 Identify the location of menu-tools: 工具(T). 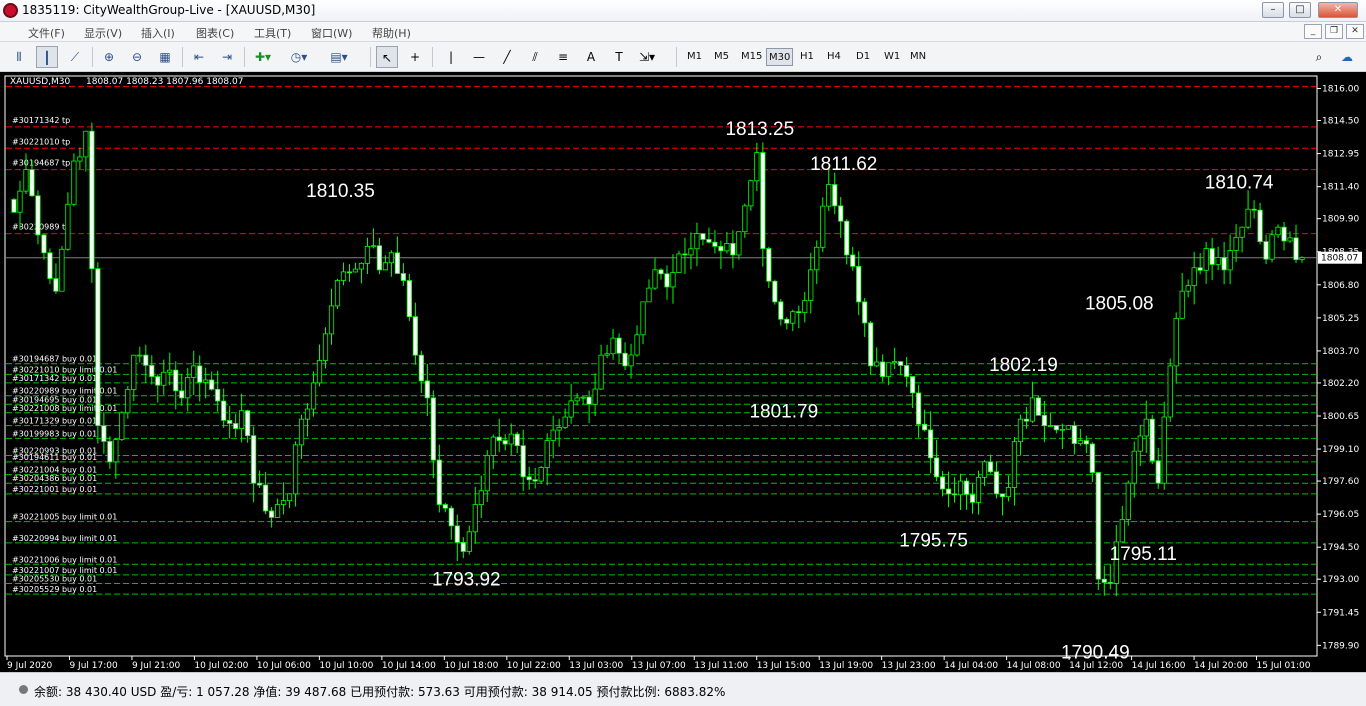
(272, 33).